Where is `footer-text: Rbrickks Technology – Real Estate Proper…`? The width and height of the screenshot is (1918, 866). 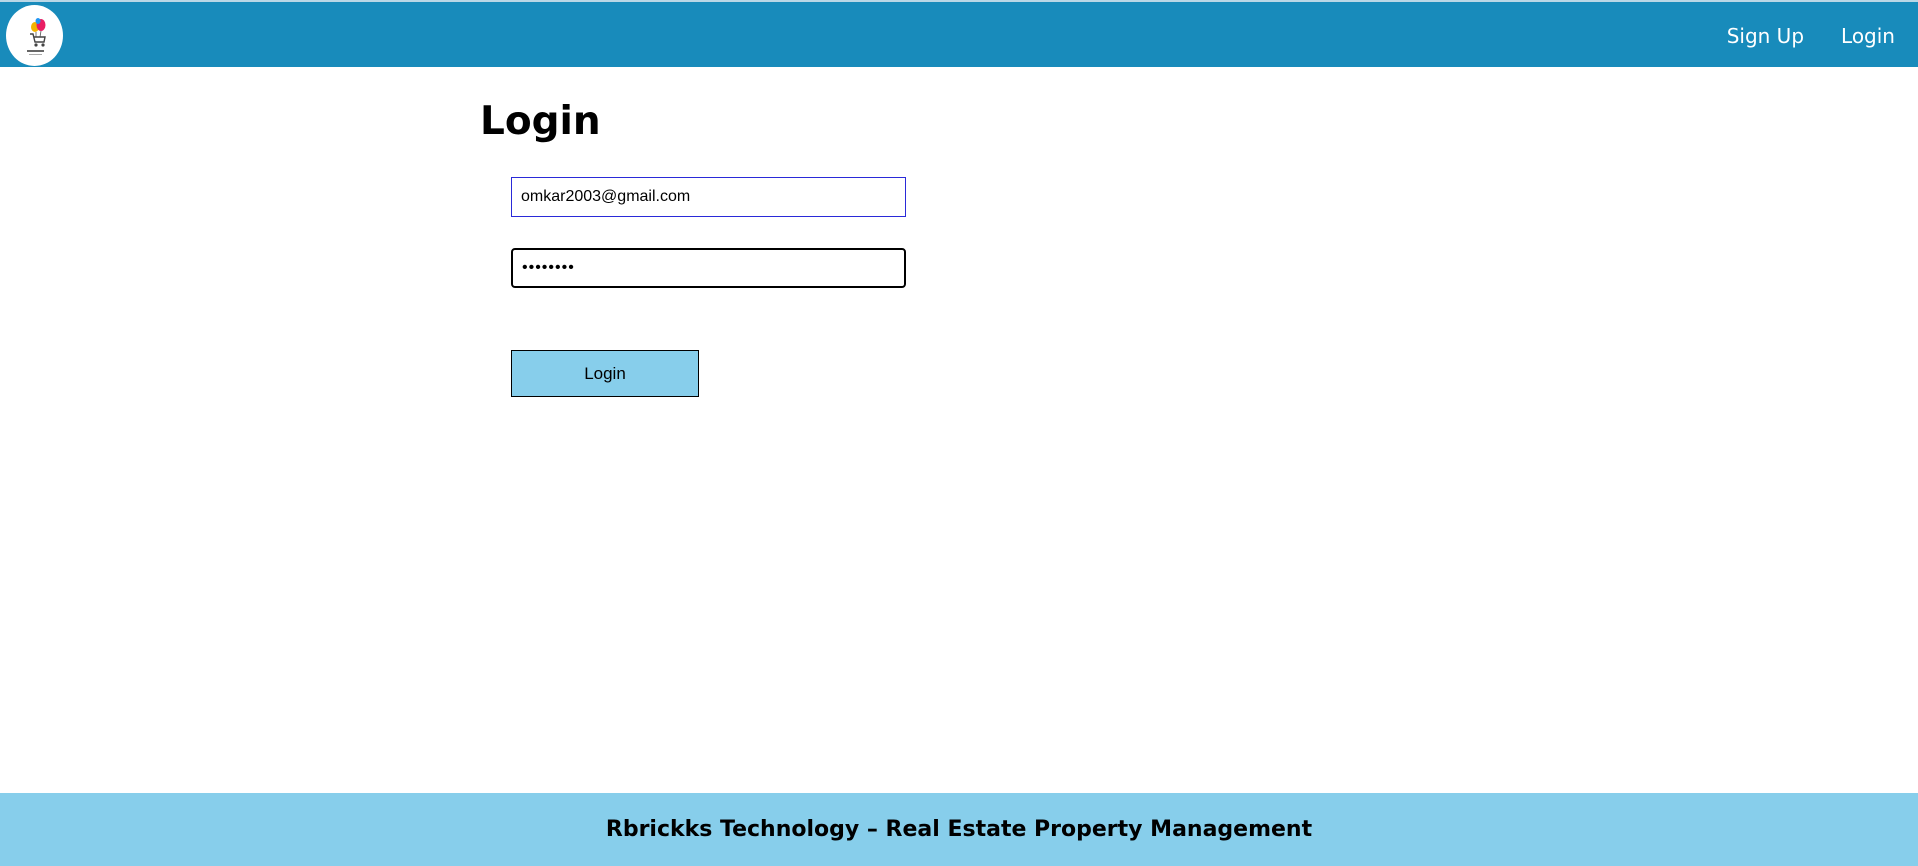 footer-text: Rbrickks Technology – Real Estate Proper… is located at coordinates (959, 829).